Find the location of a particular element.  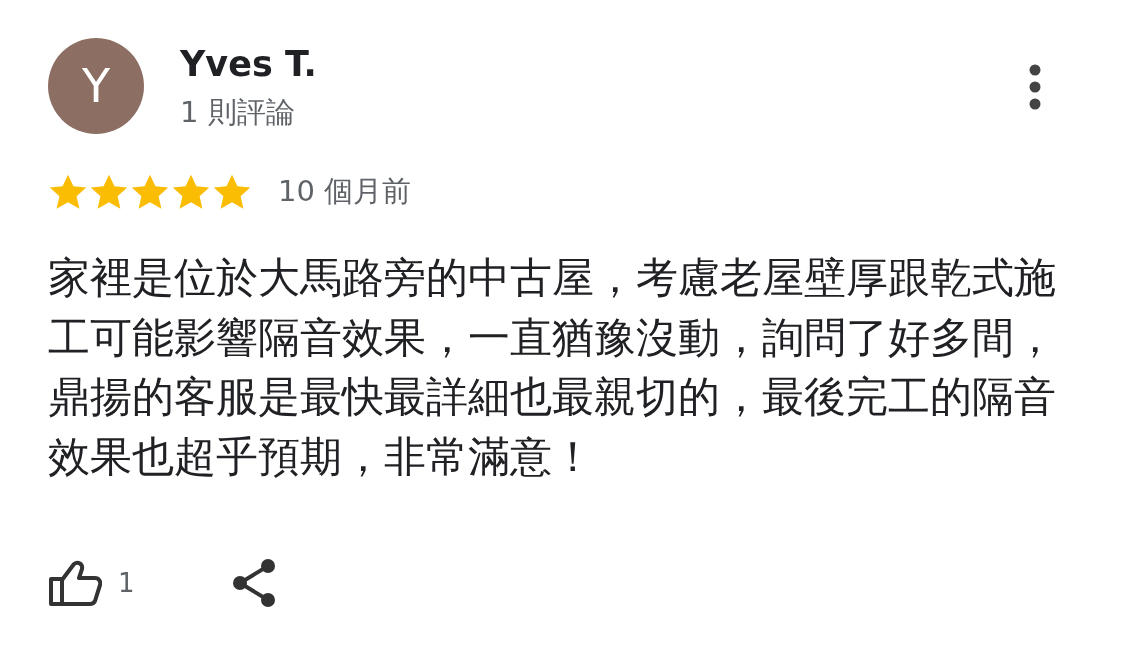

review-time: 10 個月前 is located at coordinates (345, 191).